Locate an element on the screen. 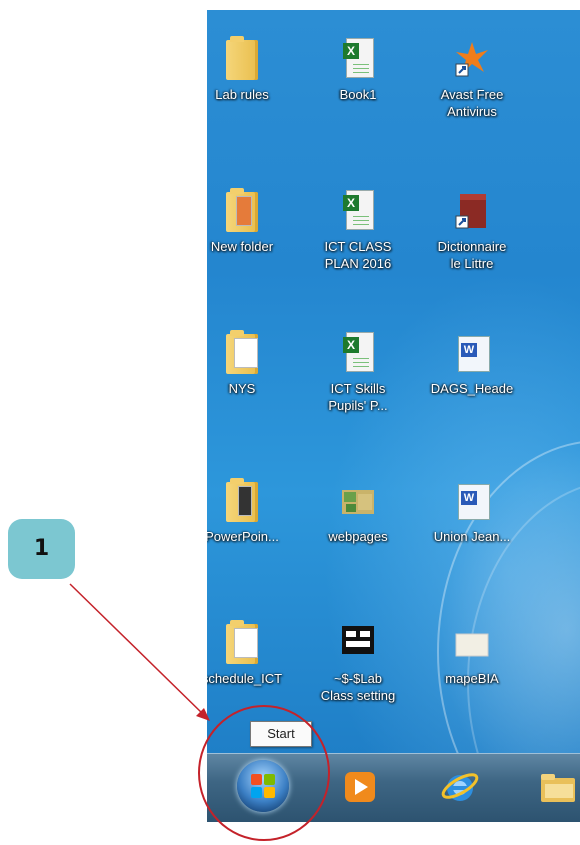  desktop-icon-label: ICT CLASS PLAN 2016 is located at coordinates (358, 255).